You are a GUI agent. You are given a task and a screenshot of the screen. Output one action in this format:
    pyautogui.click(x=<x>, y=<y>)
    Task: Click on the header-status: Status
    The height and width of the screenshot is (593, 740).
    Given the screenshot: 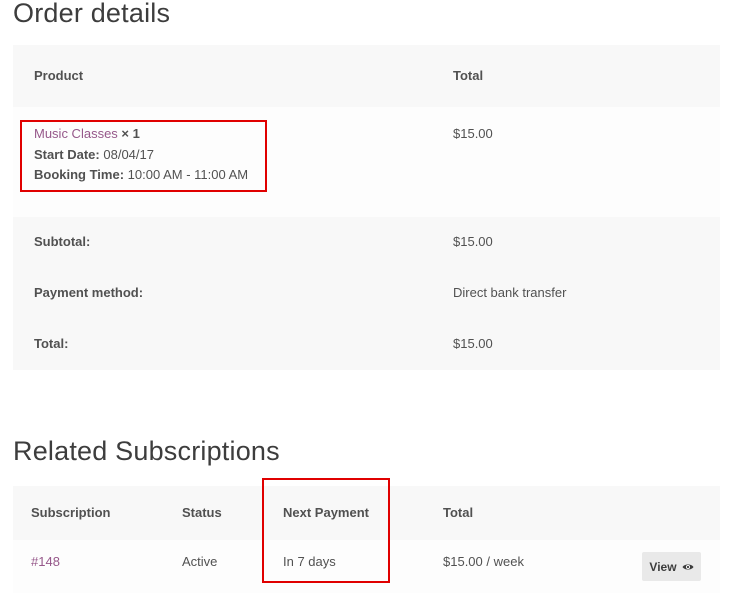 What is the action you would take?
    pyautogui.click(x=202, y=512)
    